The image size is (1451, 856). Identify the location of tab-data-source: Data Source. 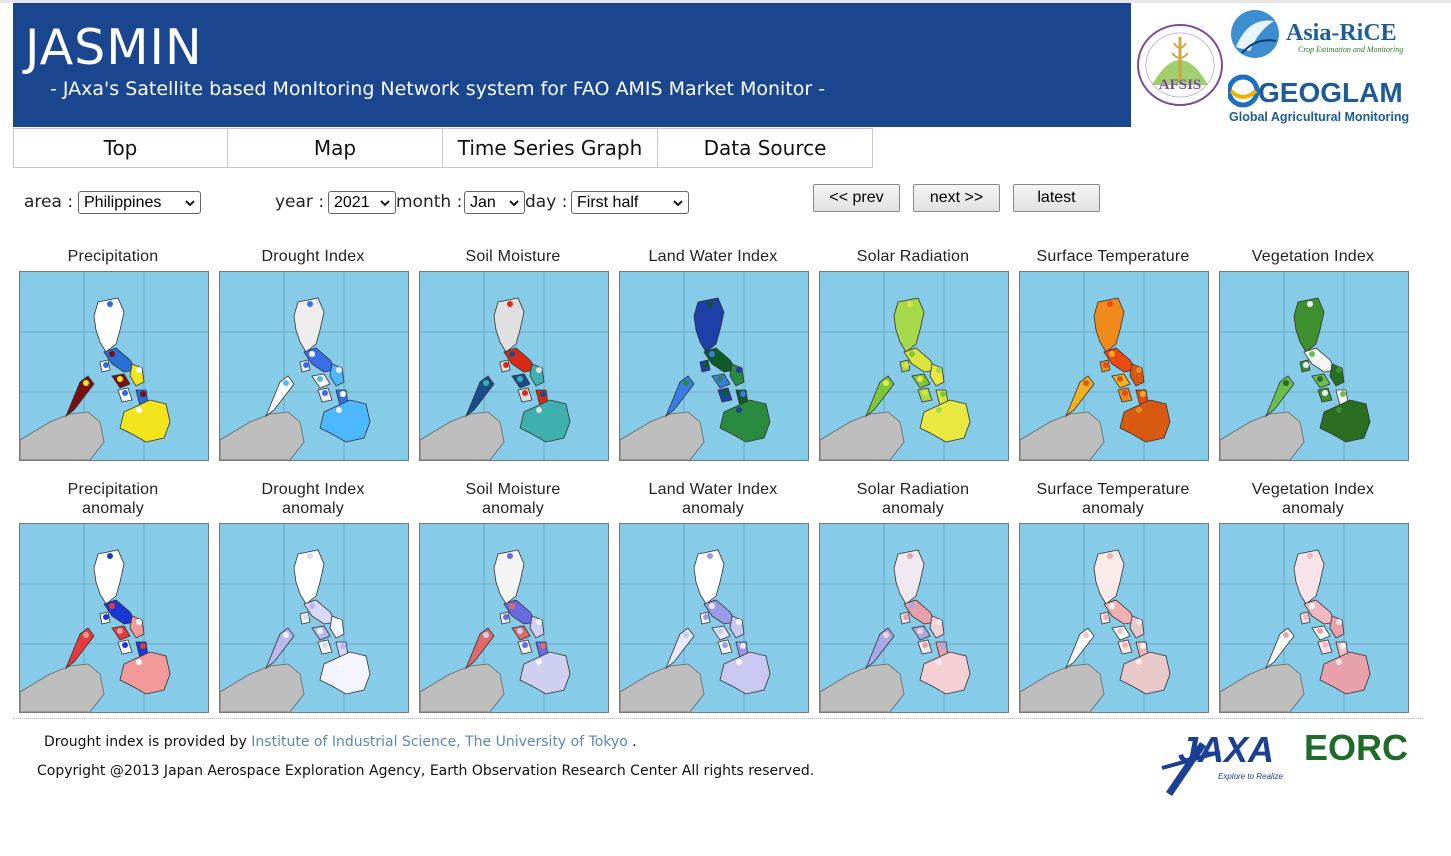
(765, 148).